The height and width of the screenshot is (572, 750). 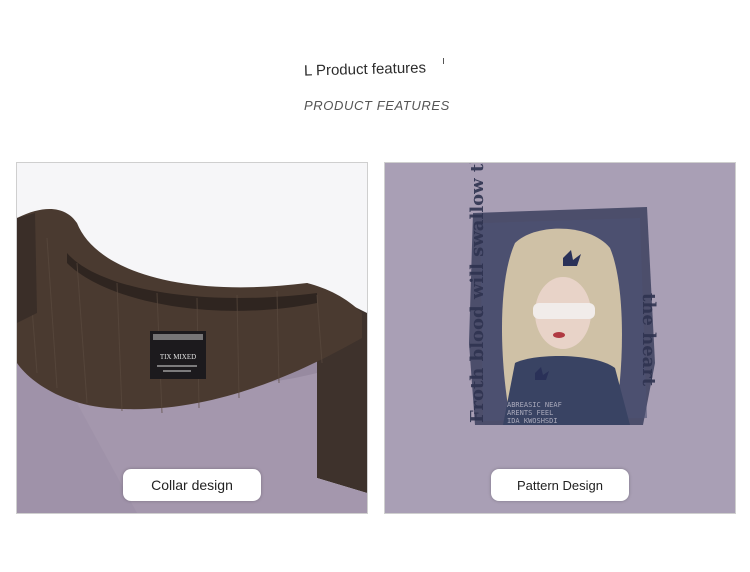 I want to click on neck-label-text: TIX MIXED, so click(x=178, y=357).